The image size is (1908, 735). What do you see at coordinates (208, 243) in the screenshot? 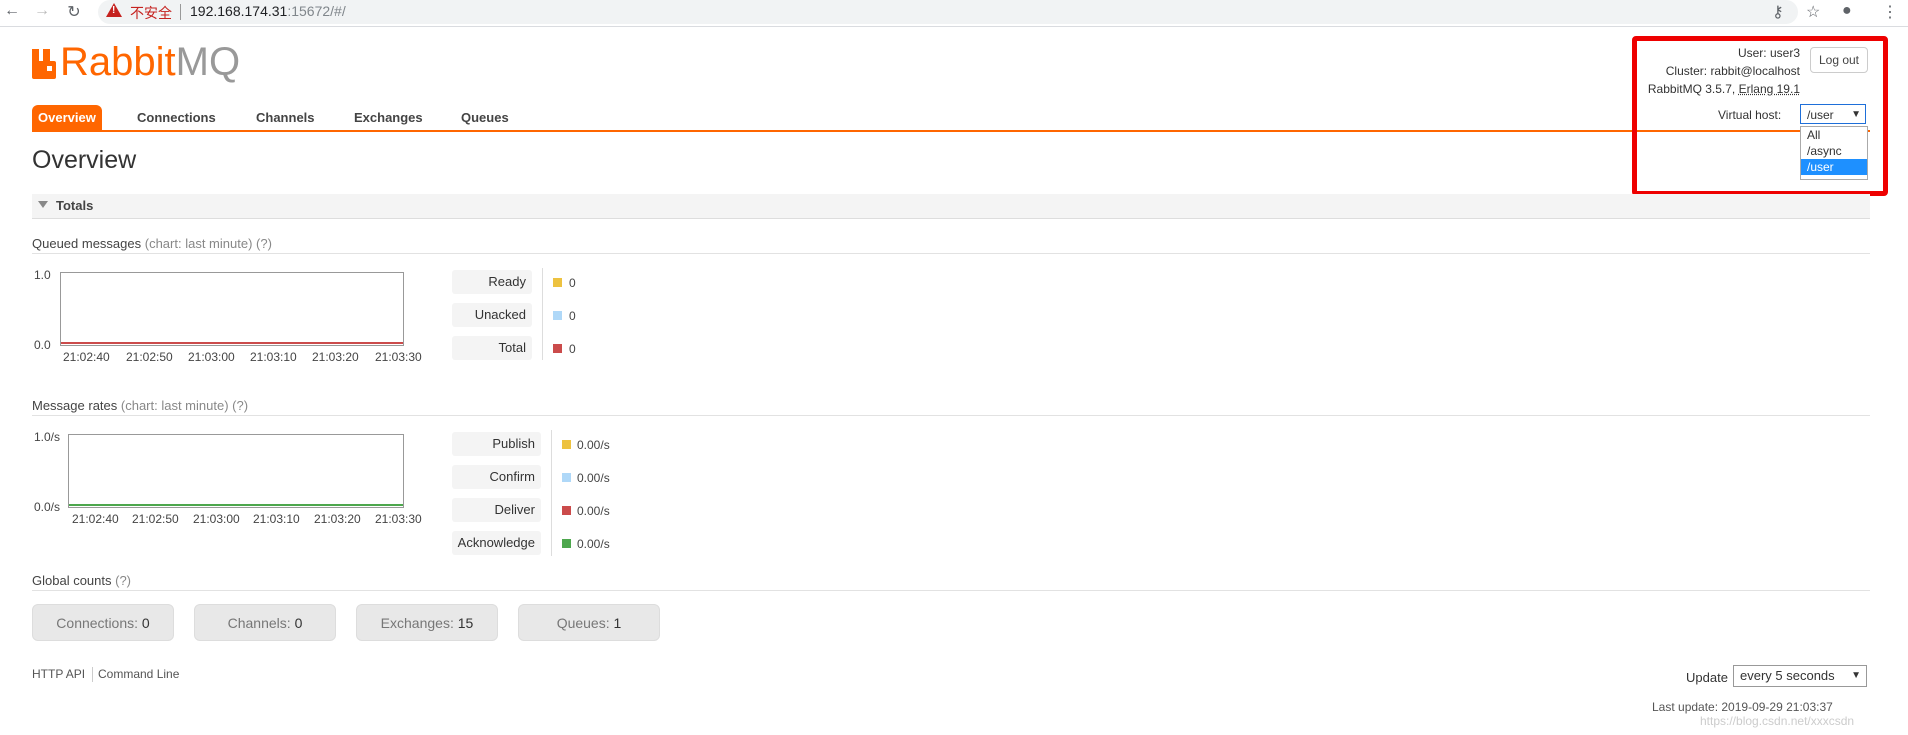
I see `queued-hint: (chart: last minute) (?)` at bounding box center [208, 243].